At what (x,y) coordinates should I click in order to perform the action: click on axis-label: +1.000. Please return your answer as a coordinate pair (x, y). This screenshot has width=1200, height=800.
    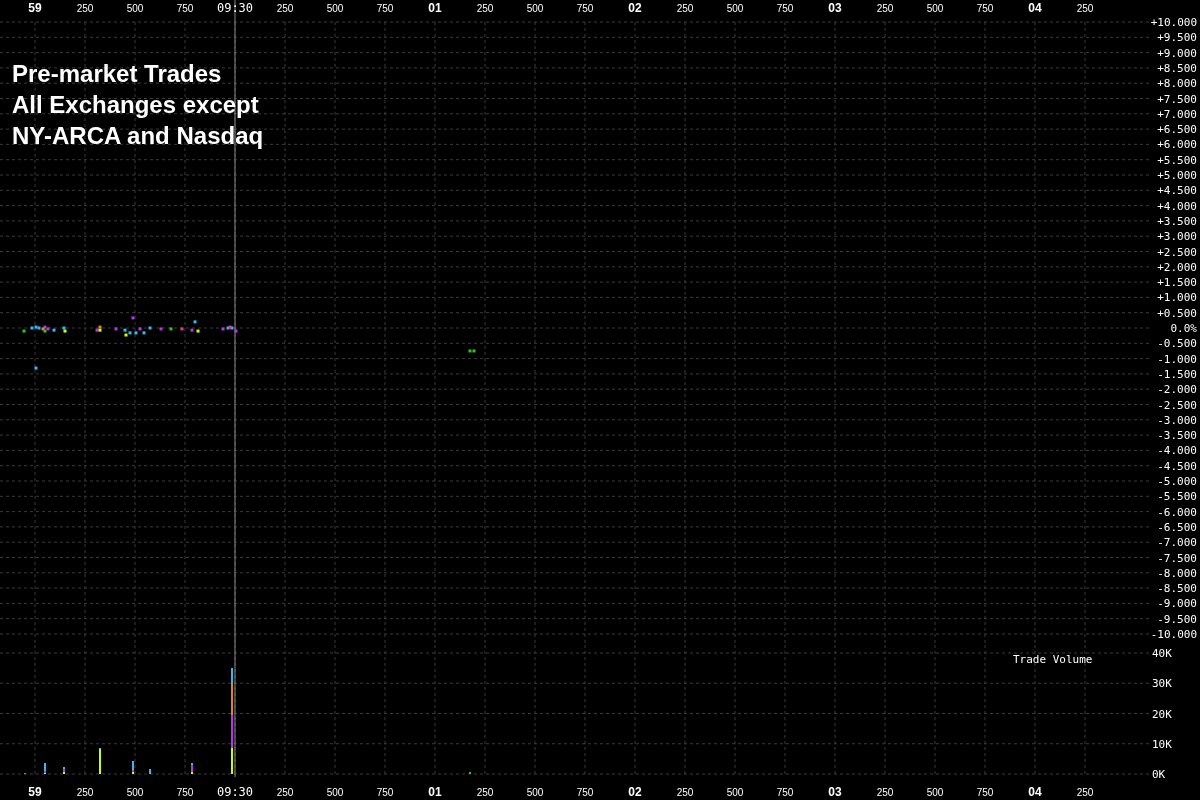
    Looking at the image, I should click on (1177, 298).